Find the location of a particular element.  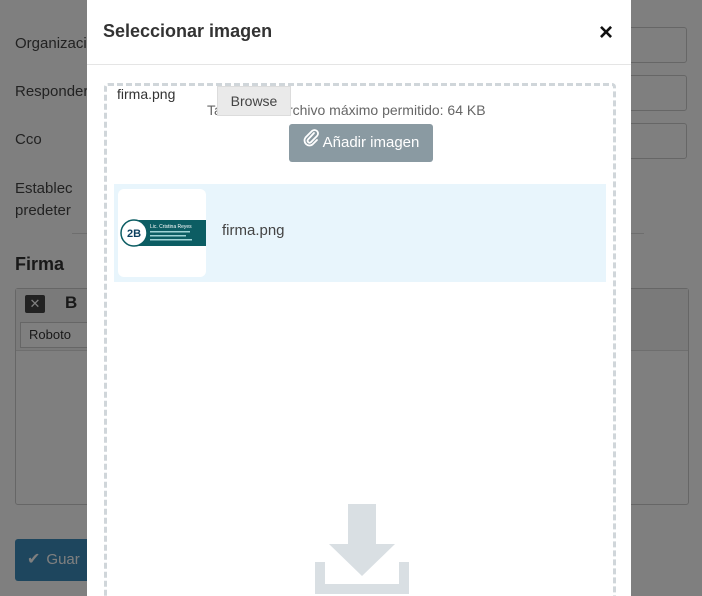

browse-button: Browse is located at coordinates (254, 101).